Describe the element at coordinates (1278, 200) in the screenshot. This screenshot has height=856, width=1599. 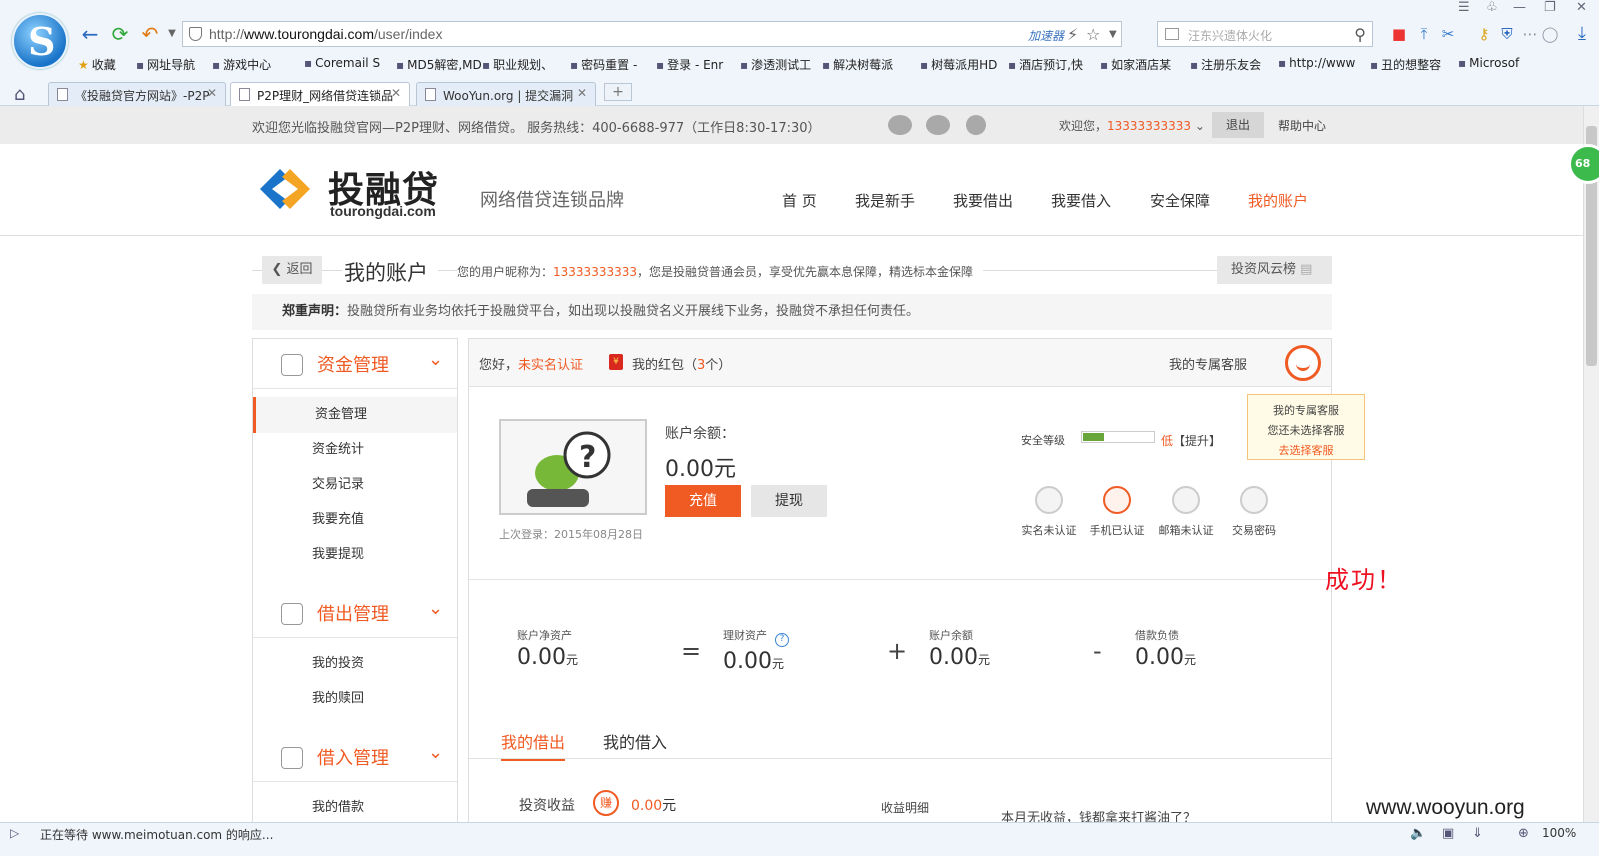
I see `nav-item: 我的账户` at that location.